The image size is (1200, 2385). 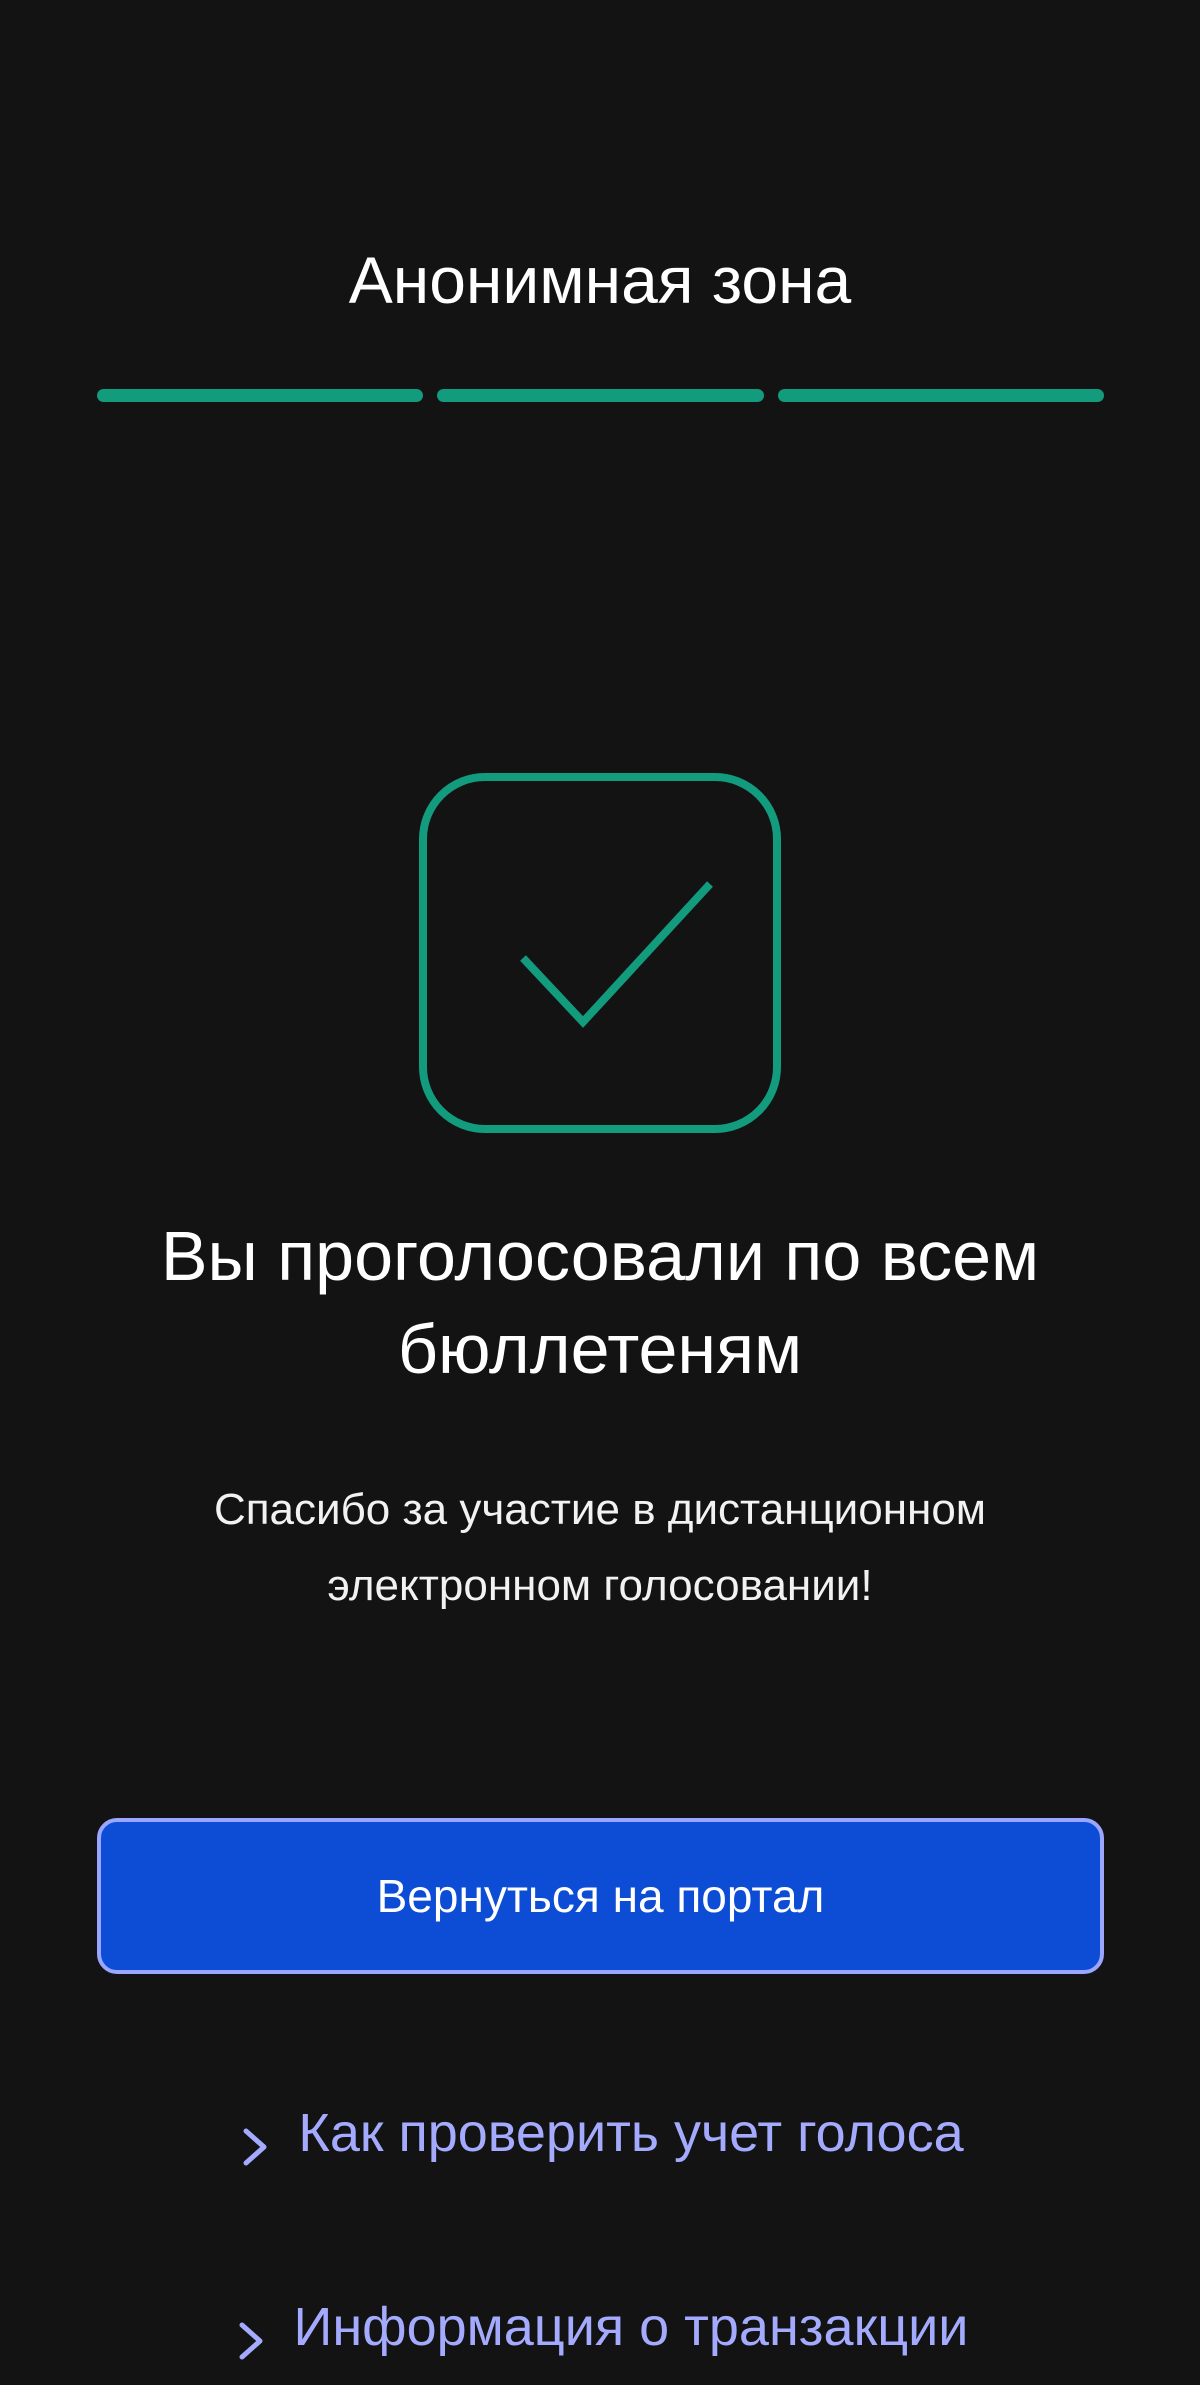 I want to click on step-progress-bar, so click(x=600, y=395).